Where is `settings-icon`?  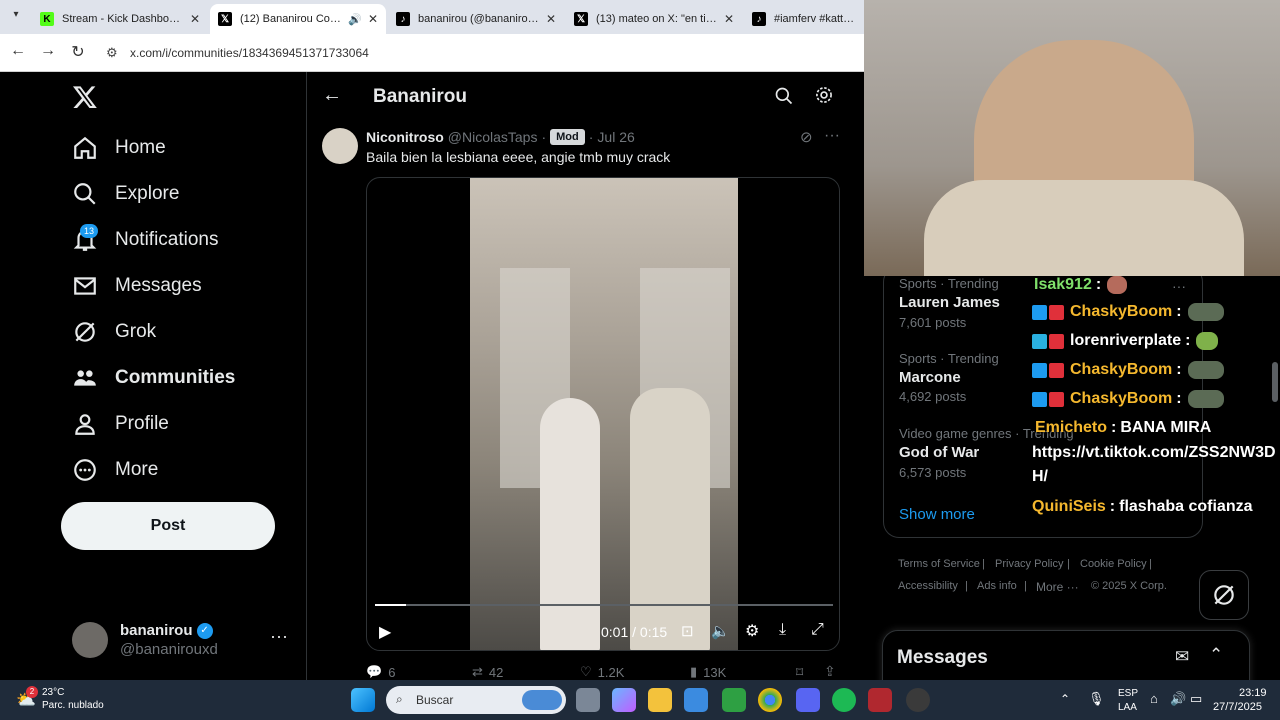 settings-icon is located at coordinates (824, 97).